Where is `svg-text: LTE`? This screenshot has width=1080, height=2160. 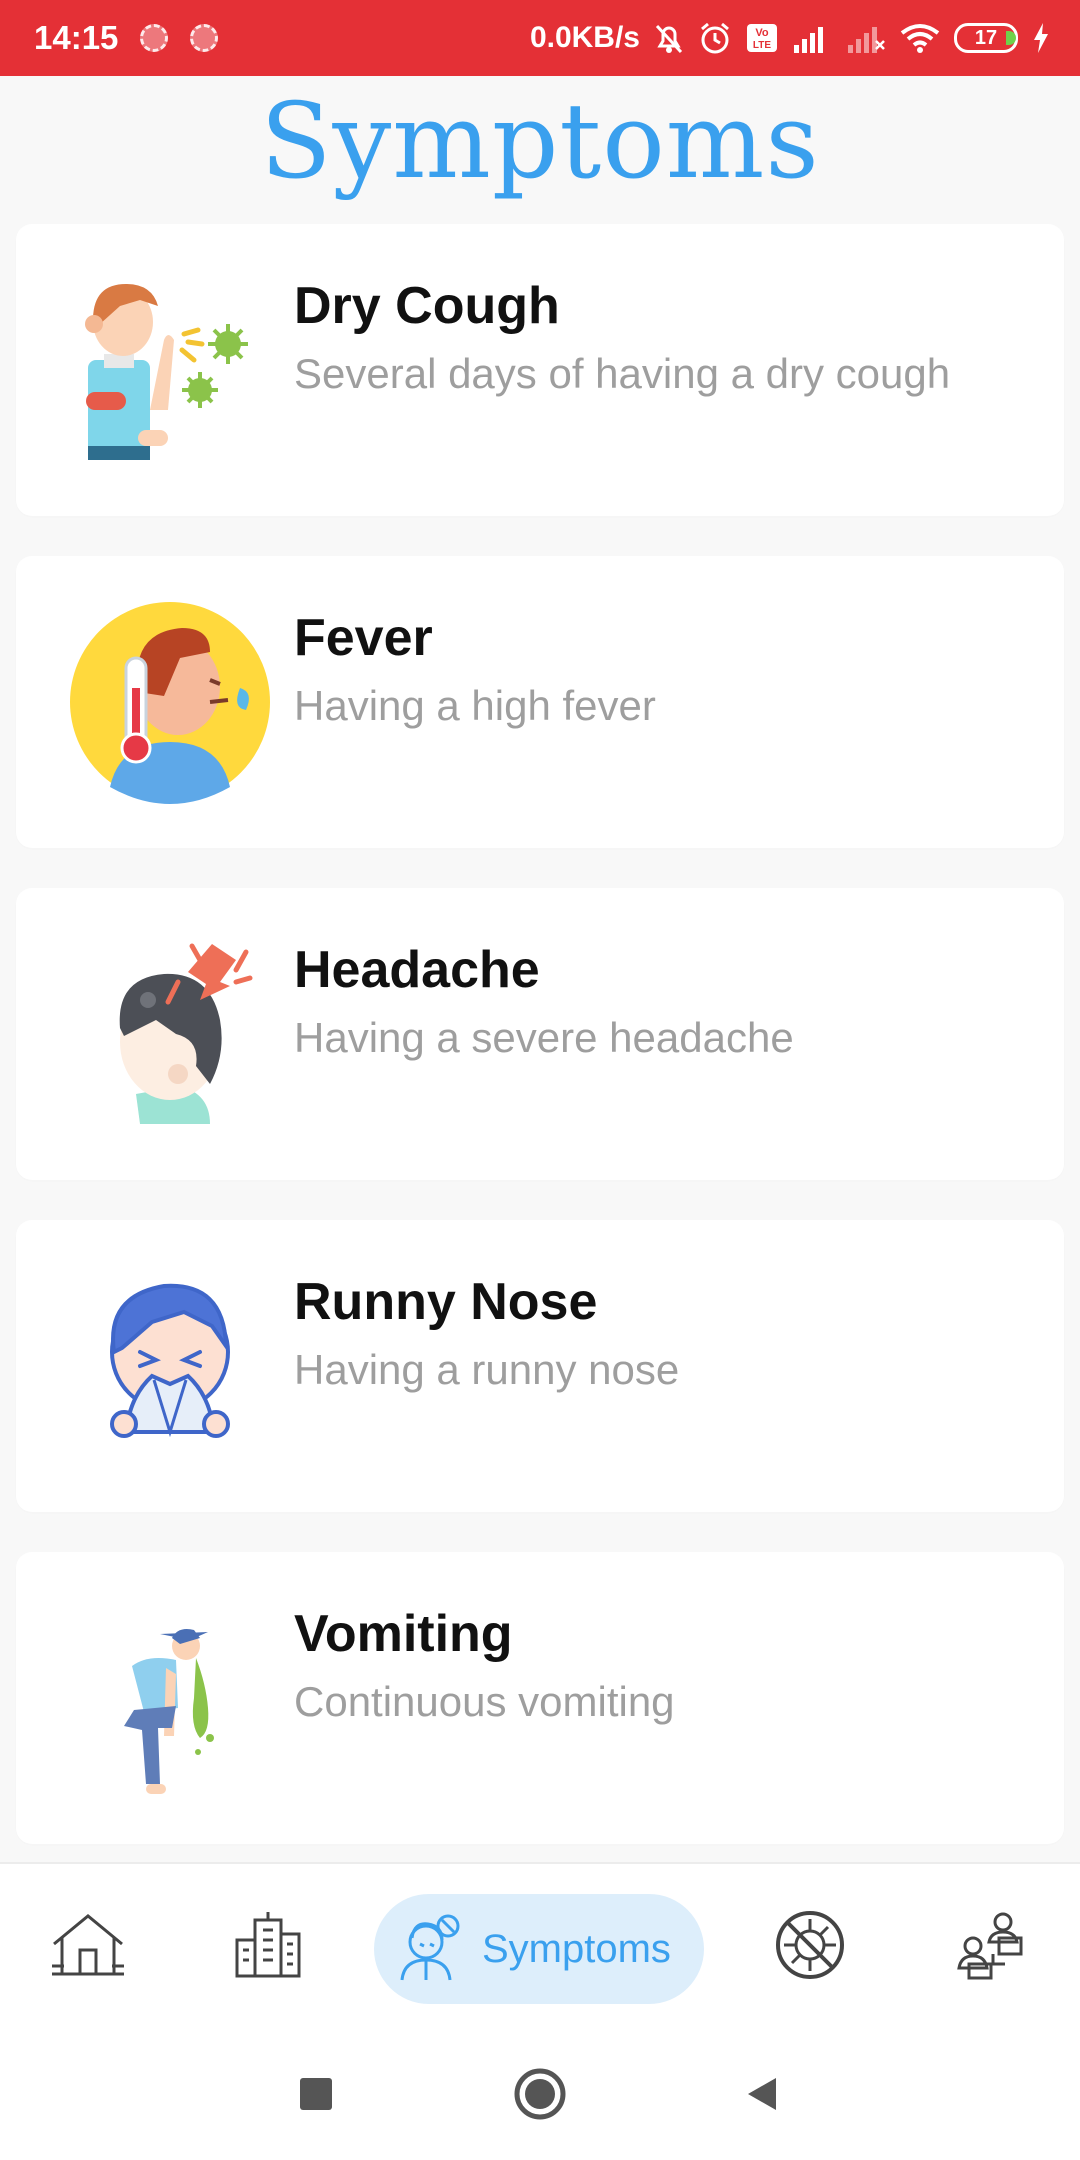 svg-text: LTE is located at coordinates (762, 45).